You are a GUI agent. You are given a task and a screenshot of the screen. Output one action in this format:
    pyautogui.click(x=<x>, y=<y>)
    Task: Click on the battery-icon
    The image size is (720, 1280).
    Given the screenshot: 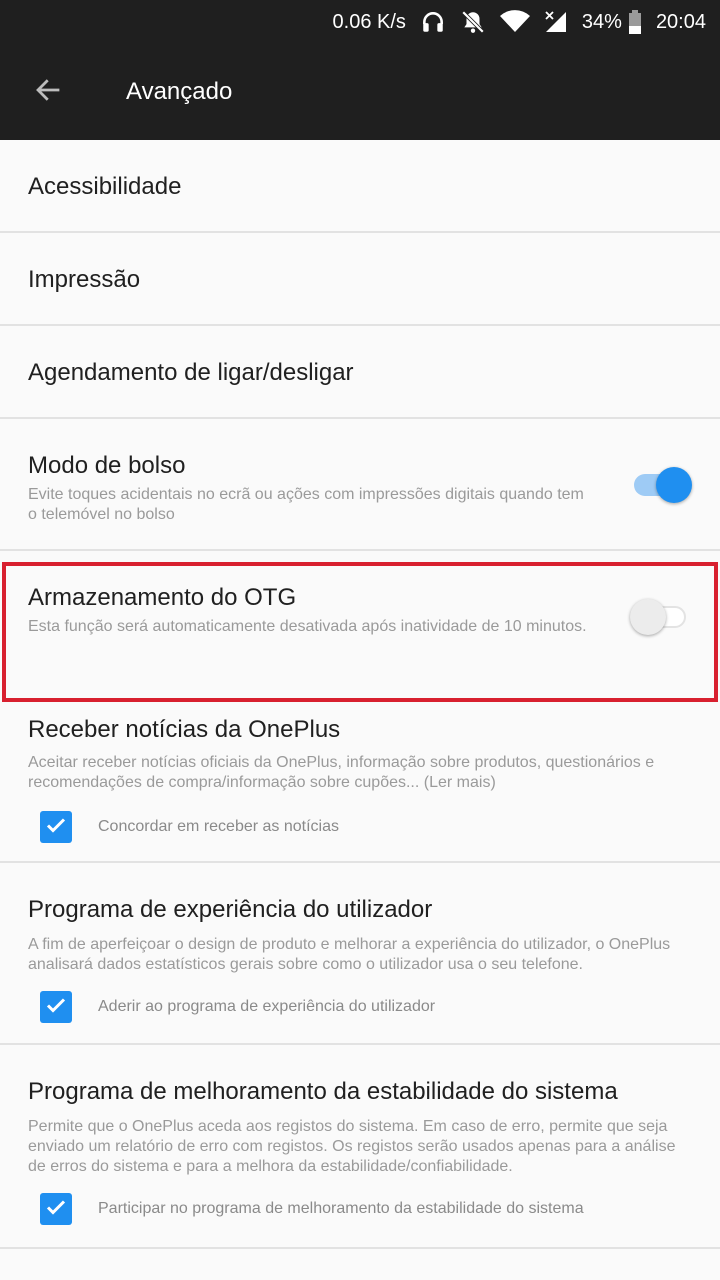 What is the action you would take?
    pyautogui.click(x=635, y=22)
    